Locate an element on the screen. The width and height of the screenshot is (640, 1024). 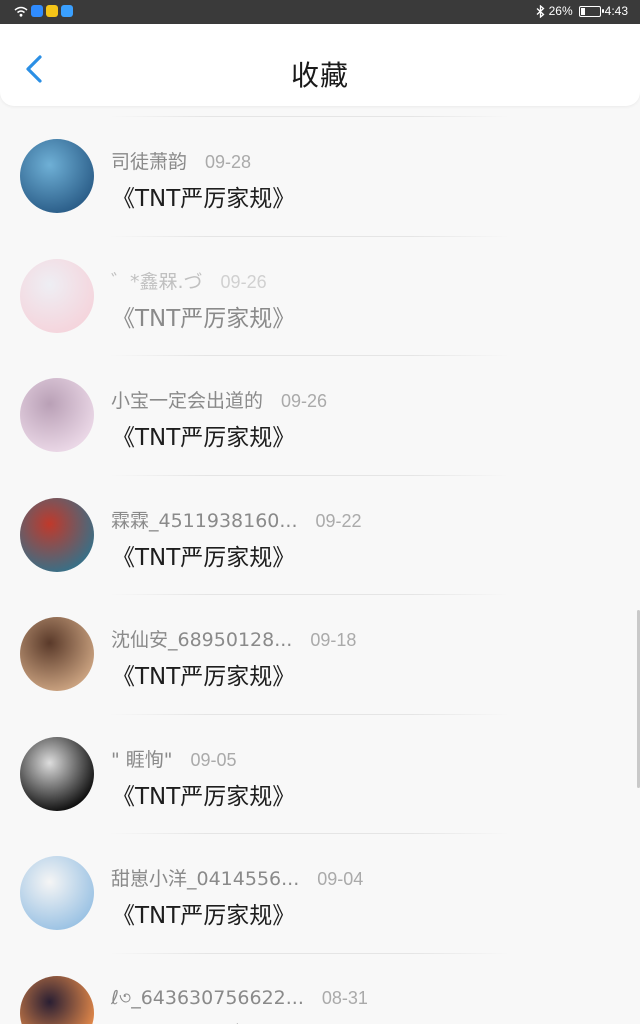
item-meta: 甜崽小洋_0414556... 09-04 is located at coordinates (237, 877).